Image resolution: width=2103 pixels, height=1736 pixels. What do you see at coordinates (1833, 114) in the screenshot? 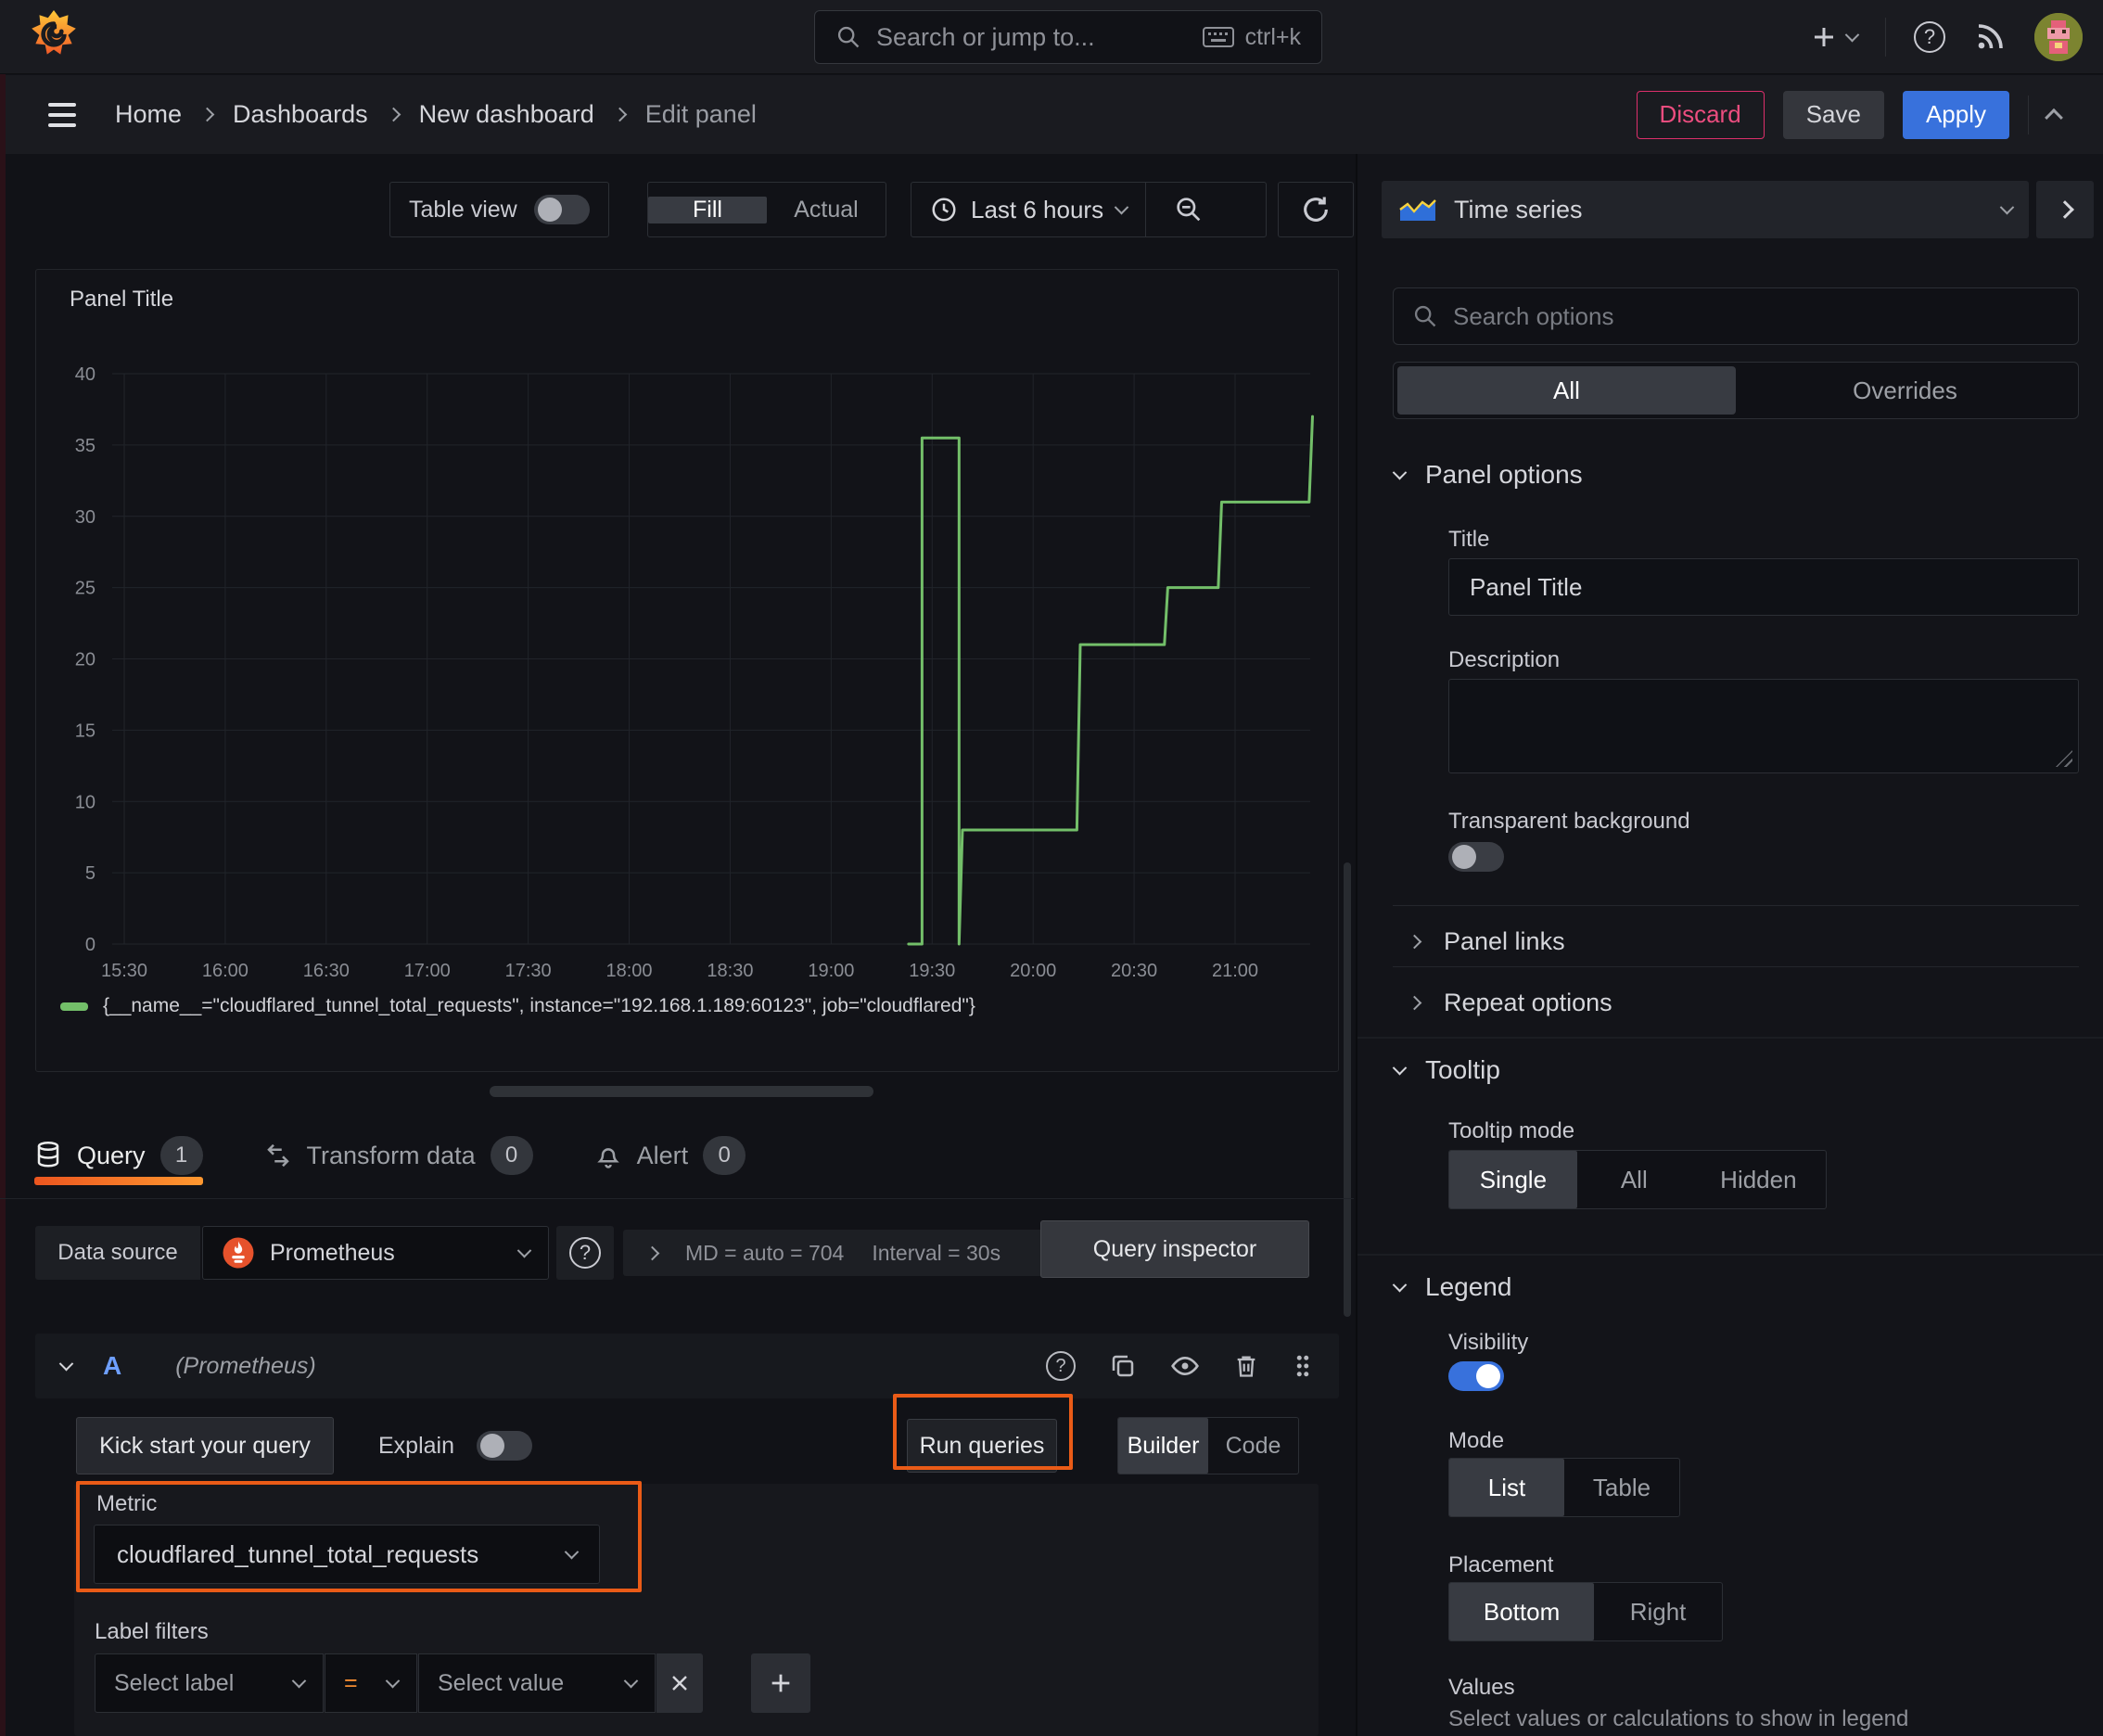
I see `save-button: Save` at bounding box center [1833, 114].